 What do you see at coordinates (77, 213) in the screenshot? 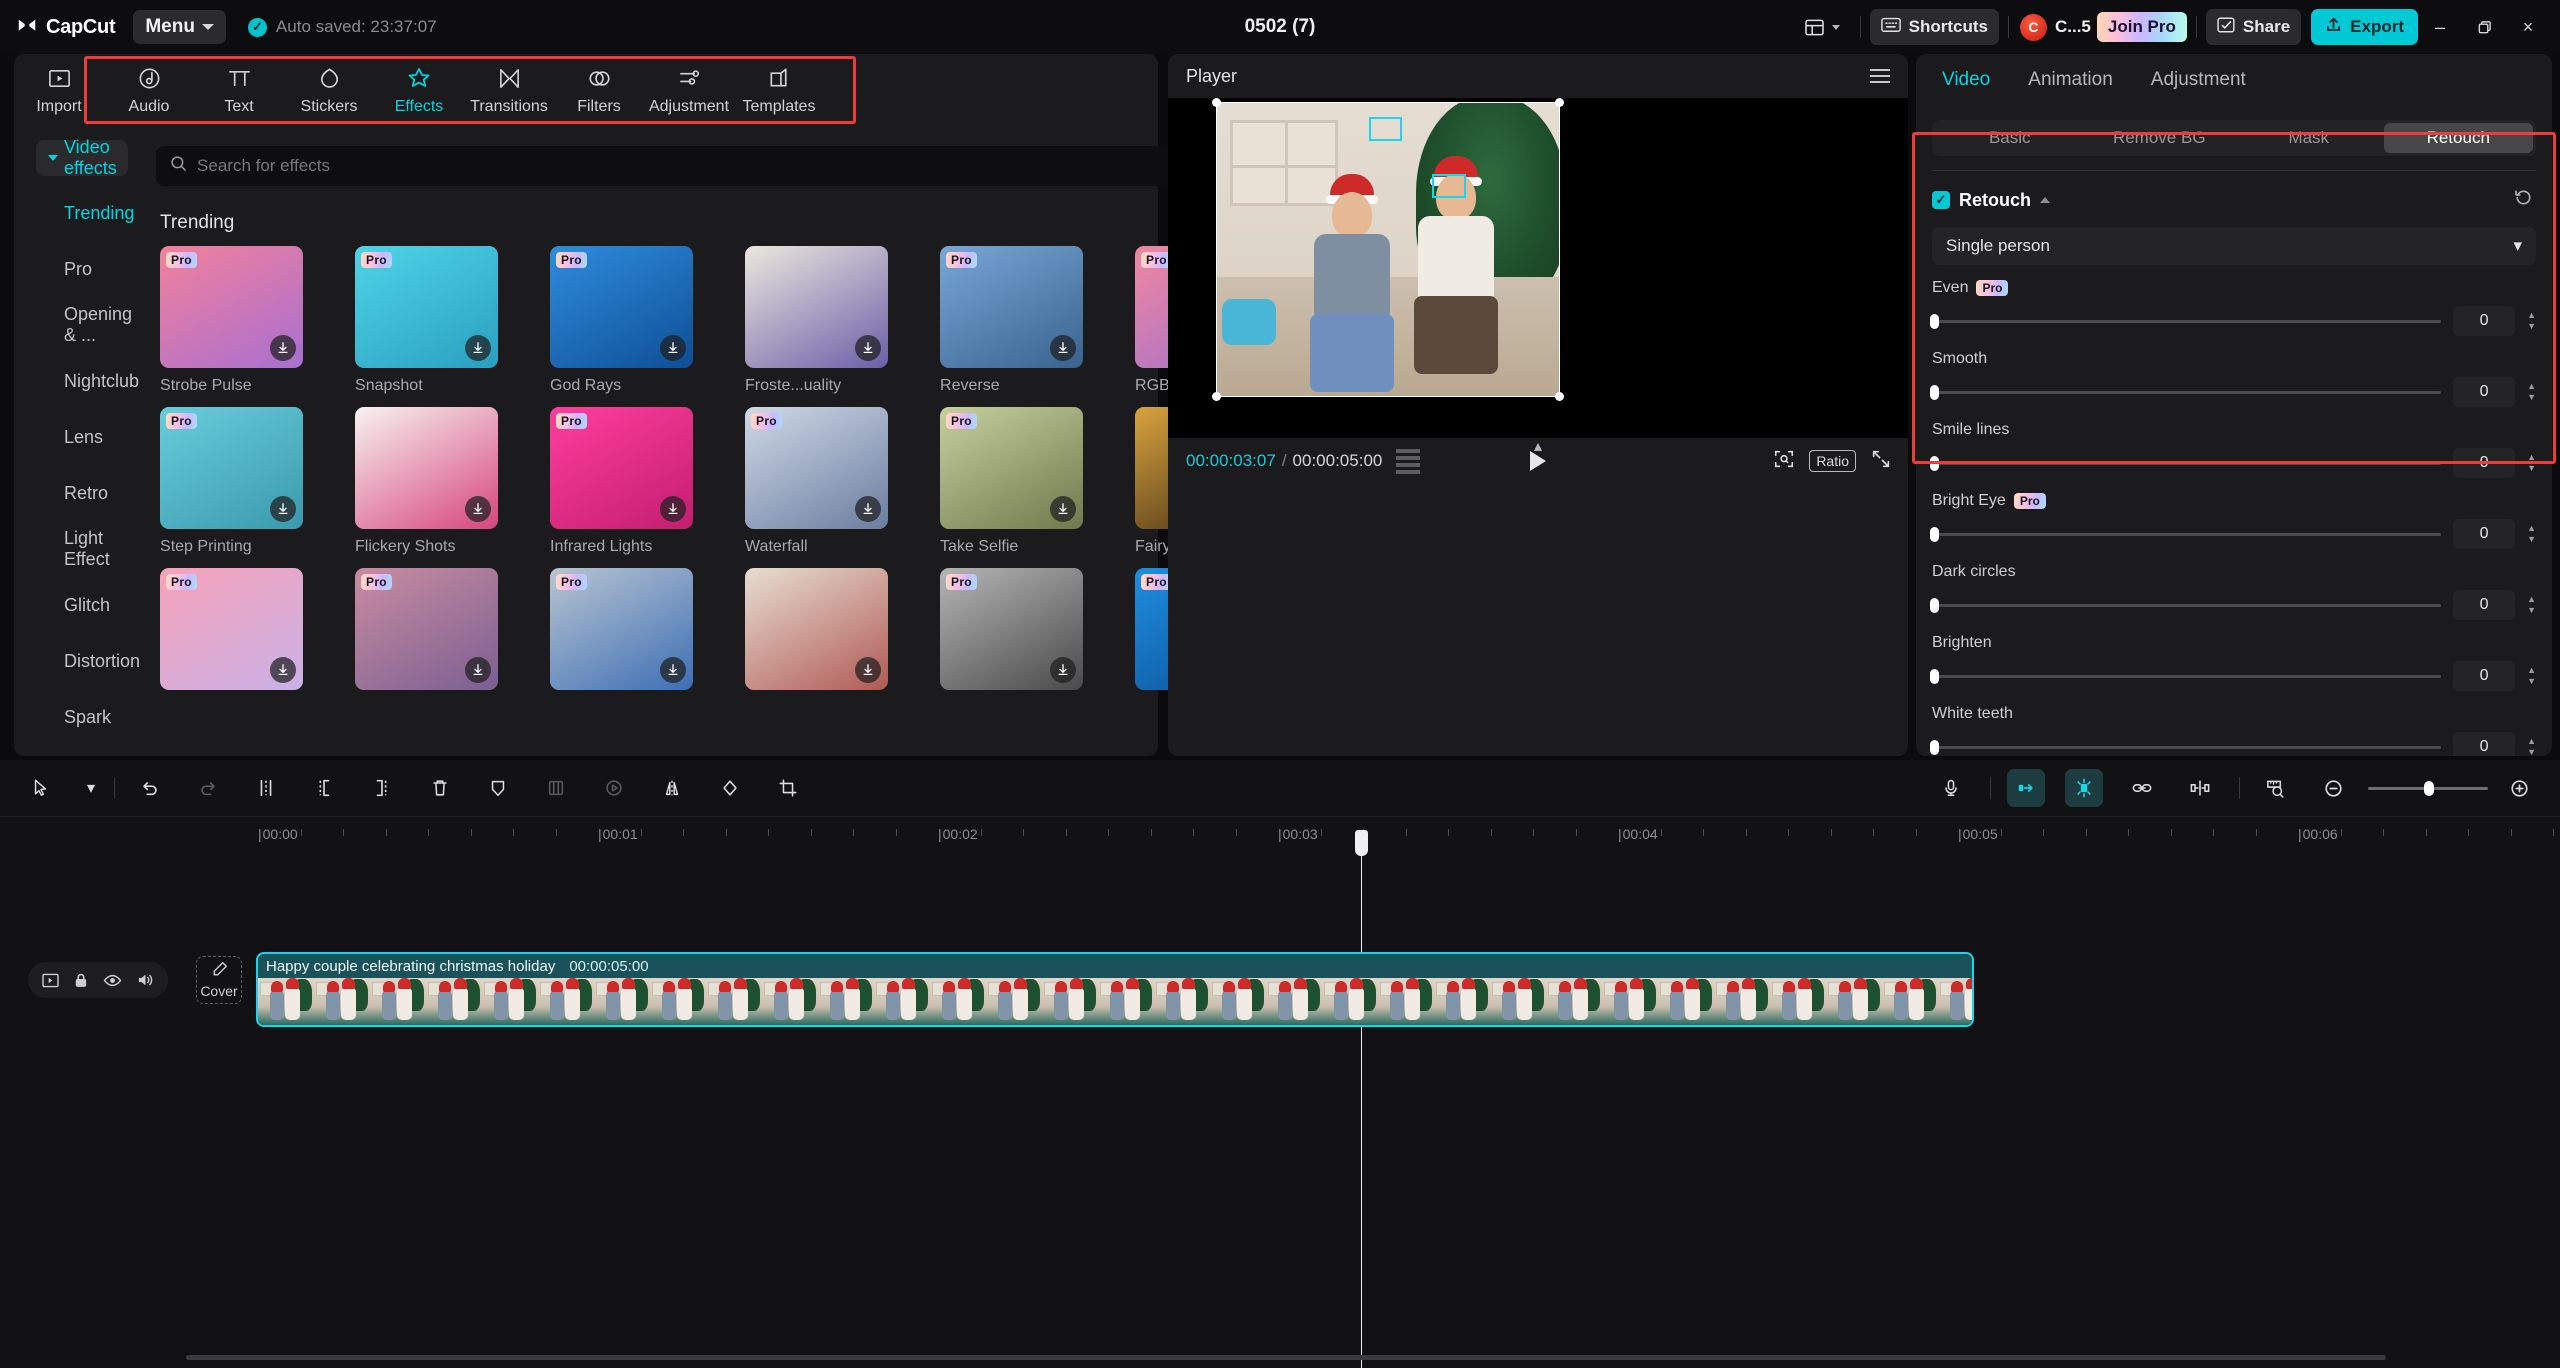
I see `category-trending: Trending` at bounding box center [77, 213].